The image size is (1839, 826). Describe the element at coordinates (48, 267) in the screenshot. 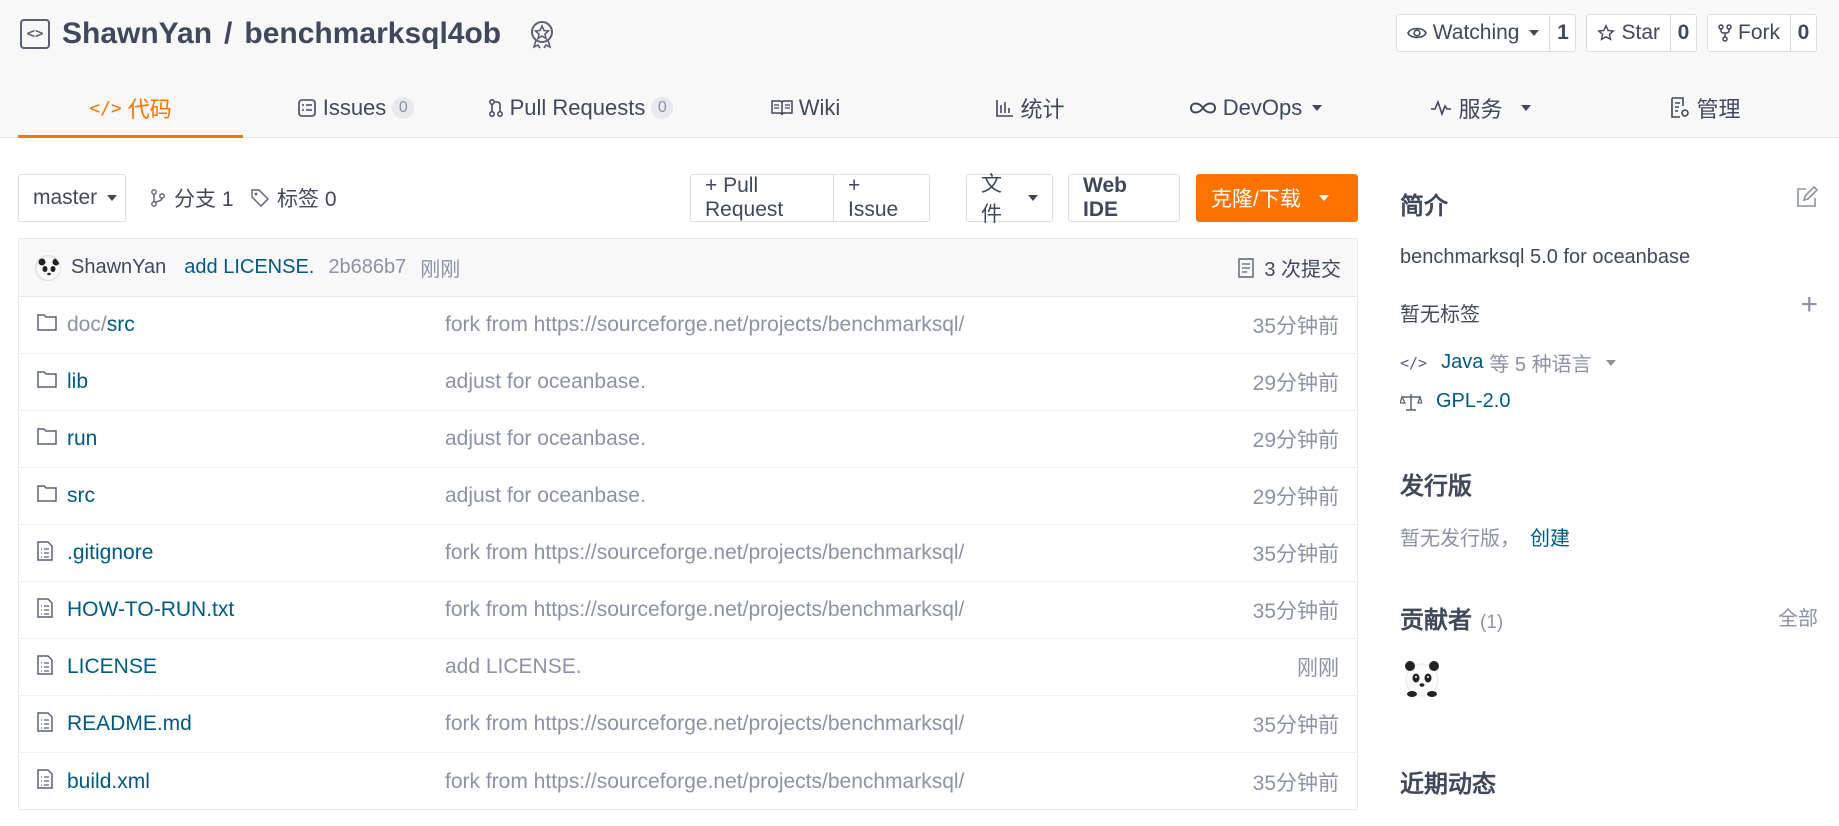

I see `avatar` at that location.